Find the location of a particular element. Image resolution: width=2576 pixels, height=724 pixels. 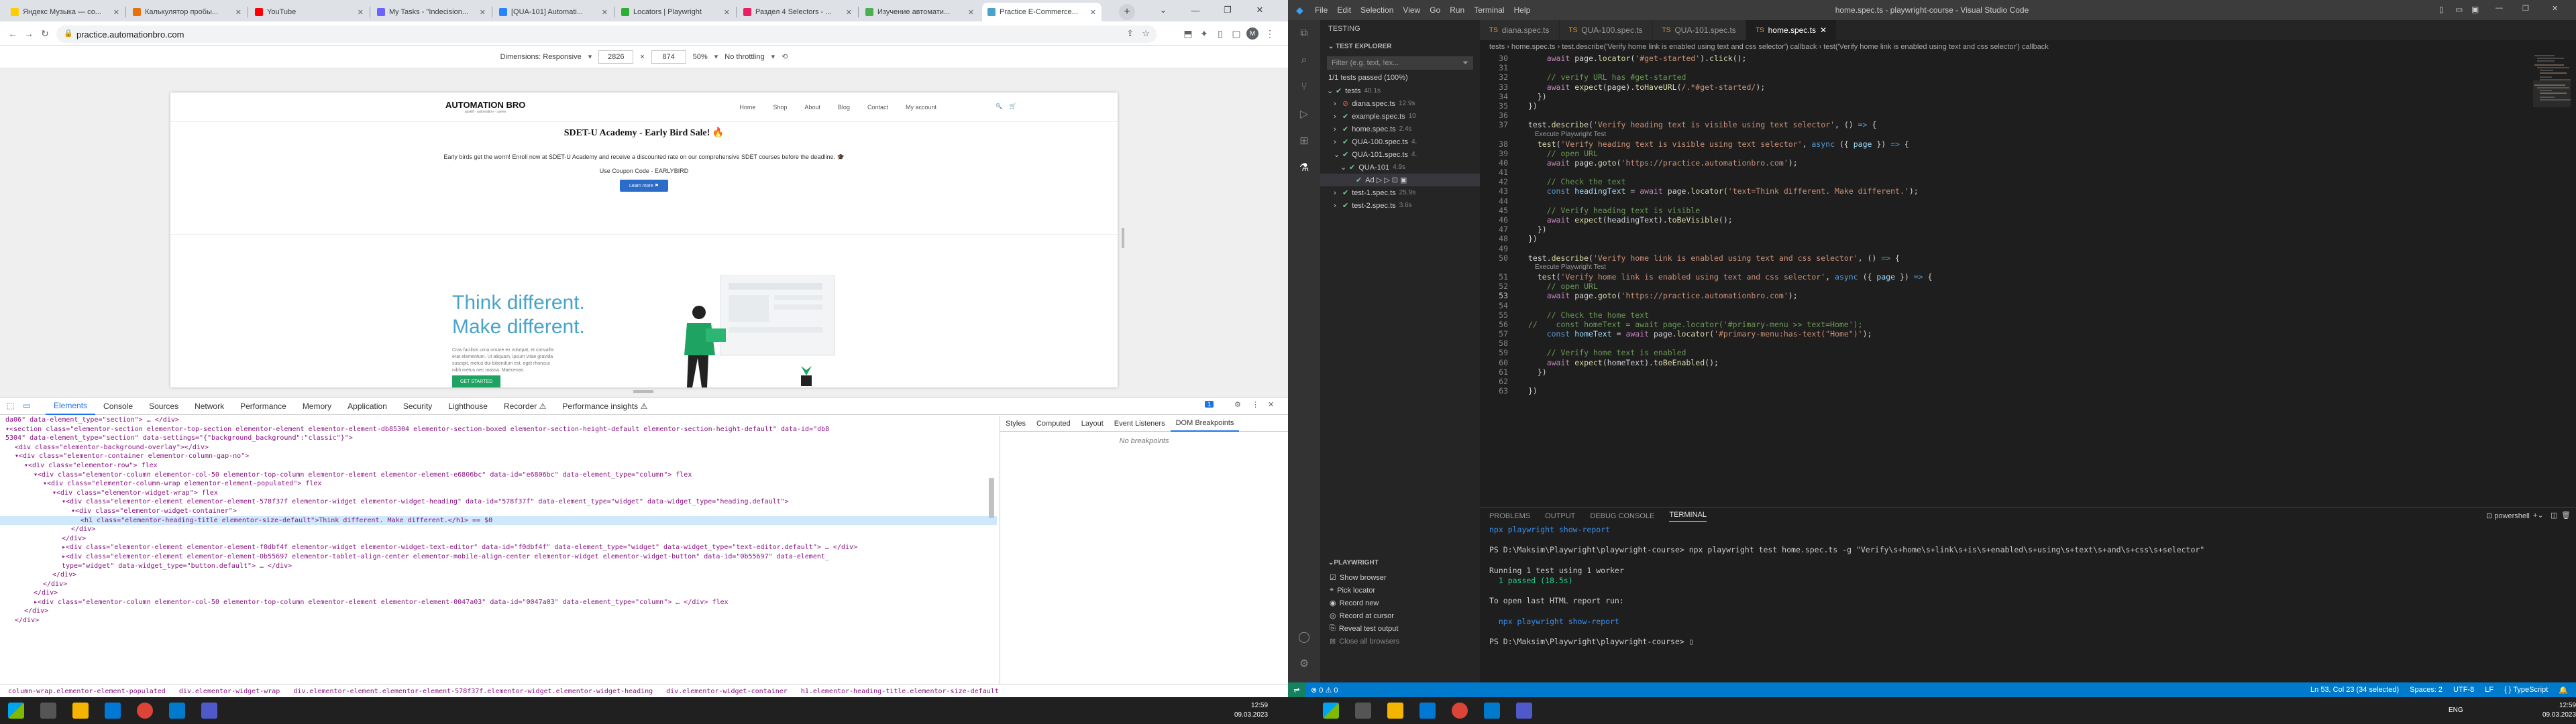

status-item: Ln 53, Col 23 (34 selected) is located at coordinates (2354, 690).